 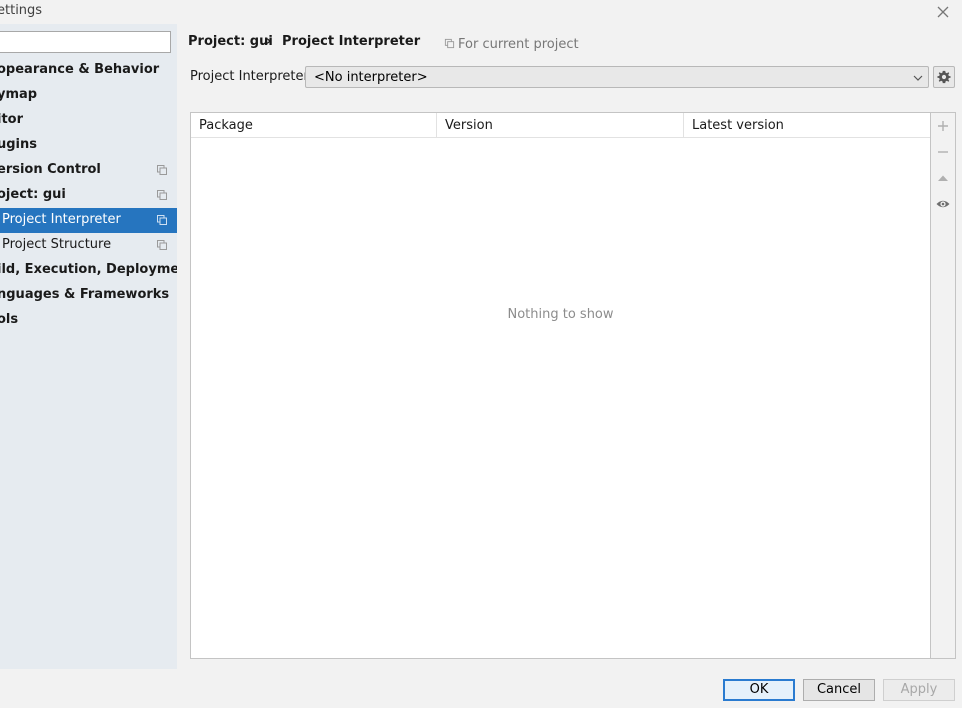 I want to click on settings-search-input, so click(x=85, y=42).